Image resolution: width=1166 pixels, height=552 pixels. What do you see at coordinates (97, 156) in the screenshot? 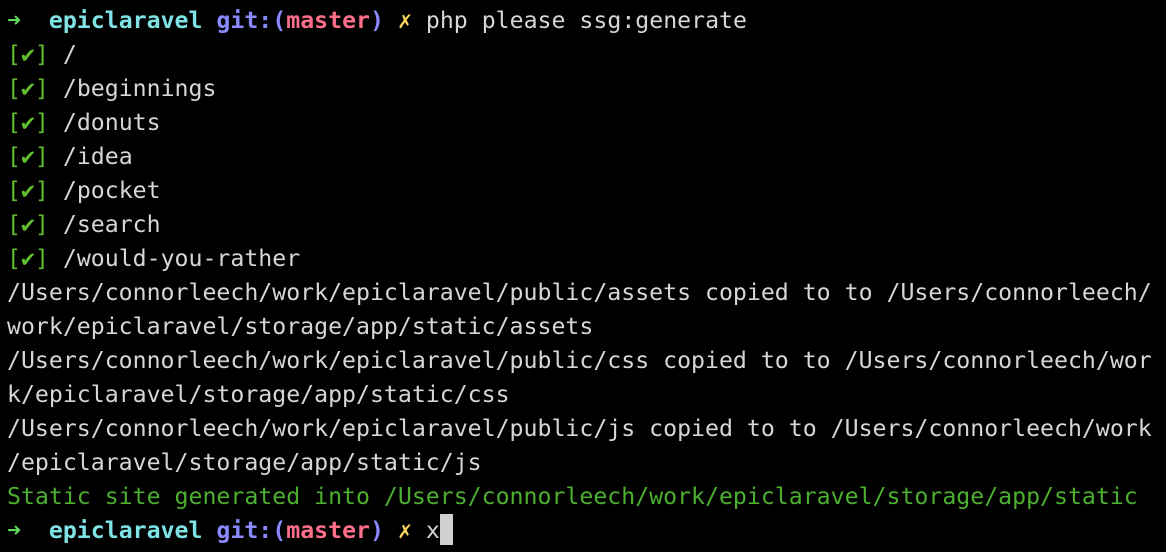
I see `route-path: /idea` at bounding box center [97, 156].